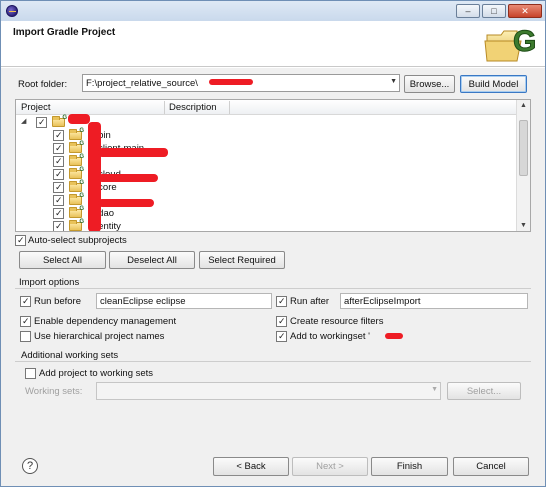 The image size is (546, 487). Describe the element at coordinates (58, 301) in the screenshot. I see `run-before-label: Run before` at that location.